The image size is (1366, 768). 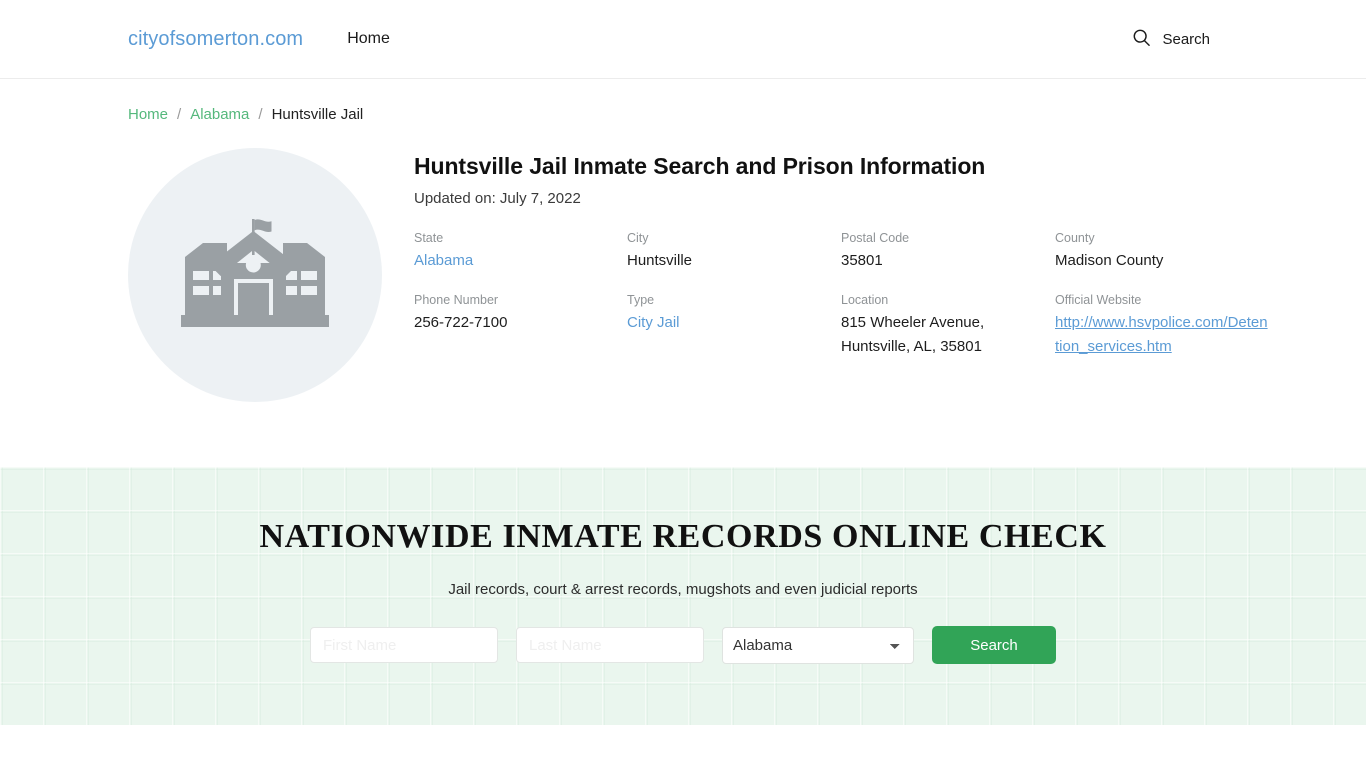 I want to click on info-label: State, so click(x=429, y=238).